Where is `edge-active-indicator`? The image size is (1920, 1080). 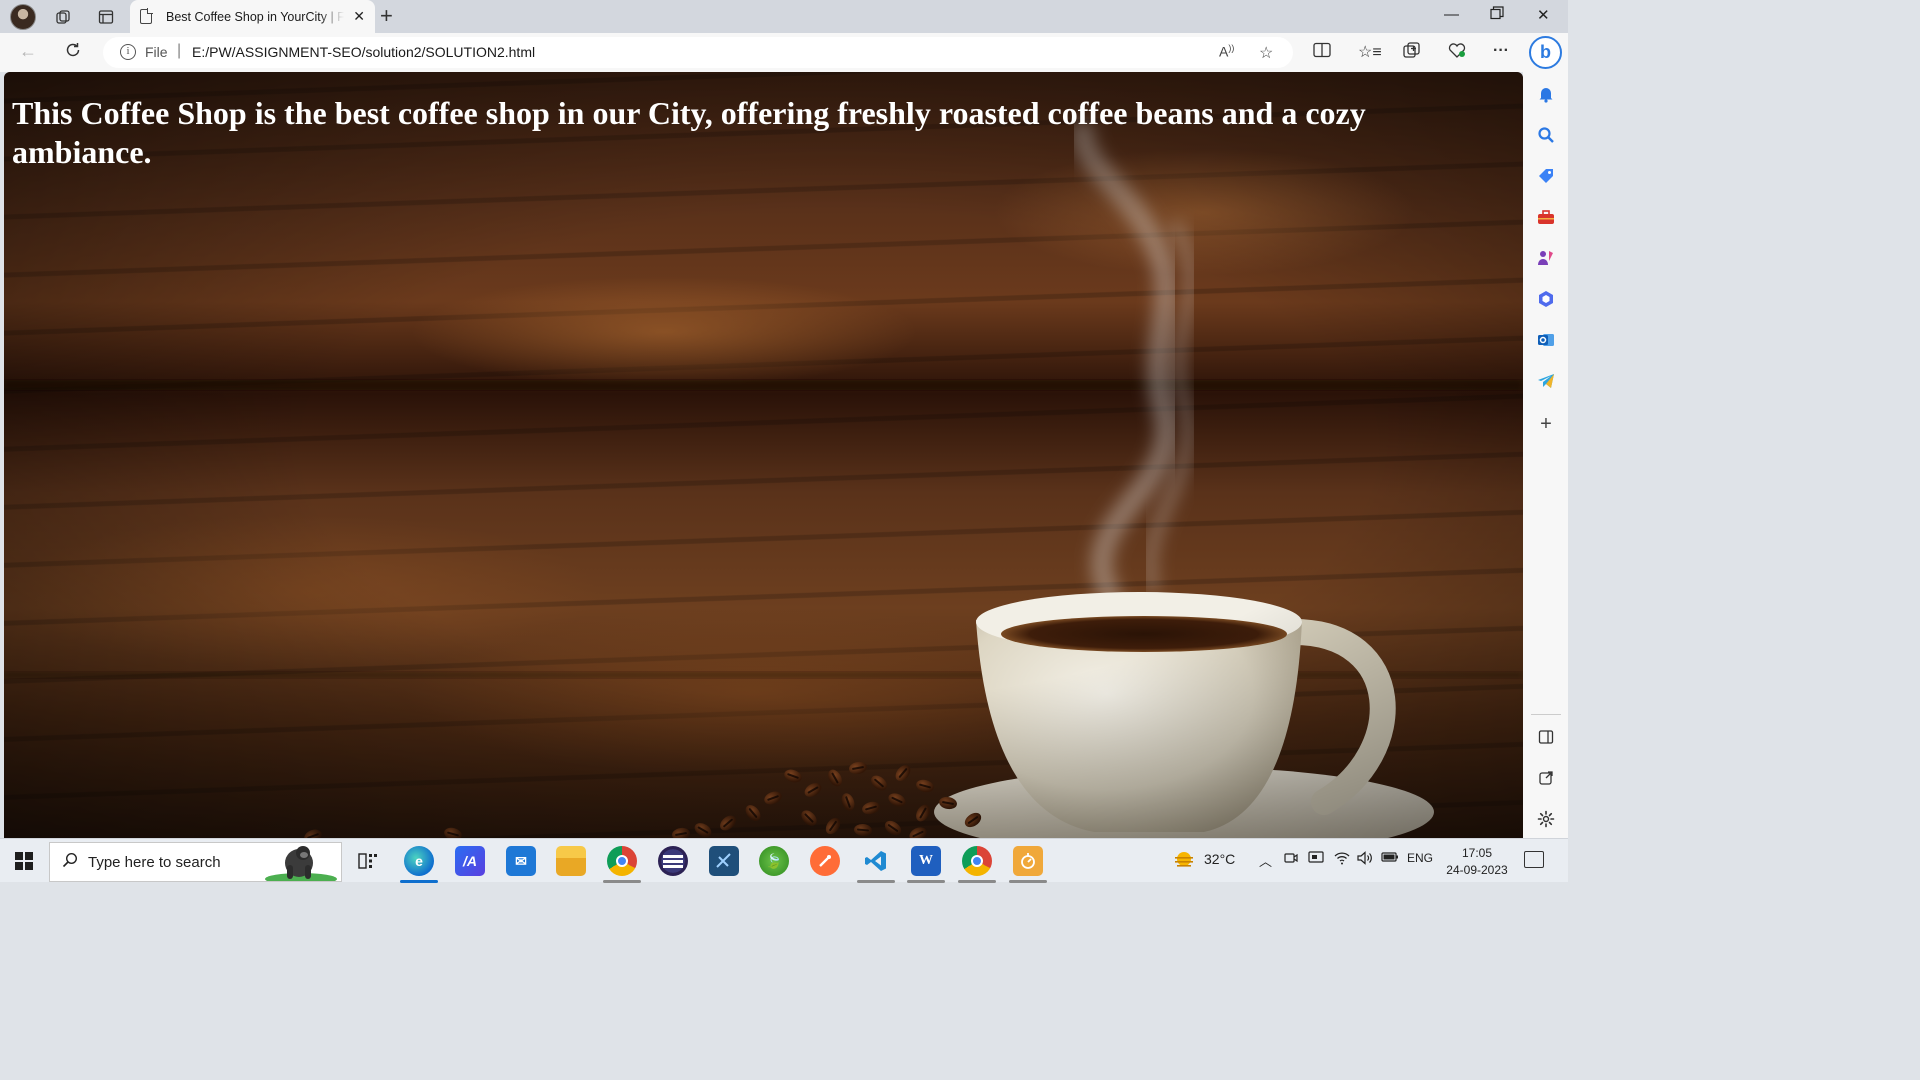 edge-active-indicator is located at coordinates (419, 881).